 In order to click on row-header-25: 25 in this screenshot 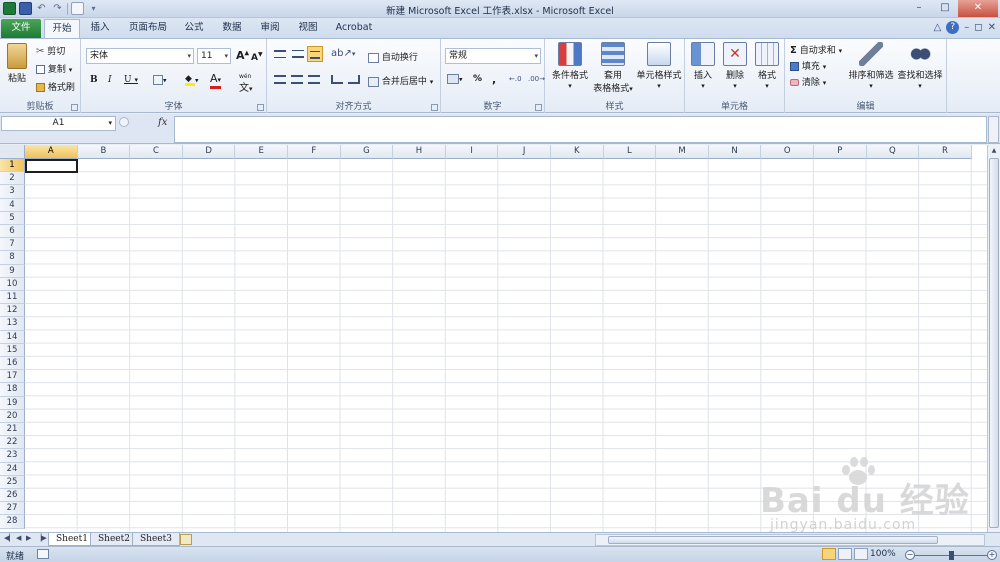, I will do `click(12, 482)`.